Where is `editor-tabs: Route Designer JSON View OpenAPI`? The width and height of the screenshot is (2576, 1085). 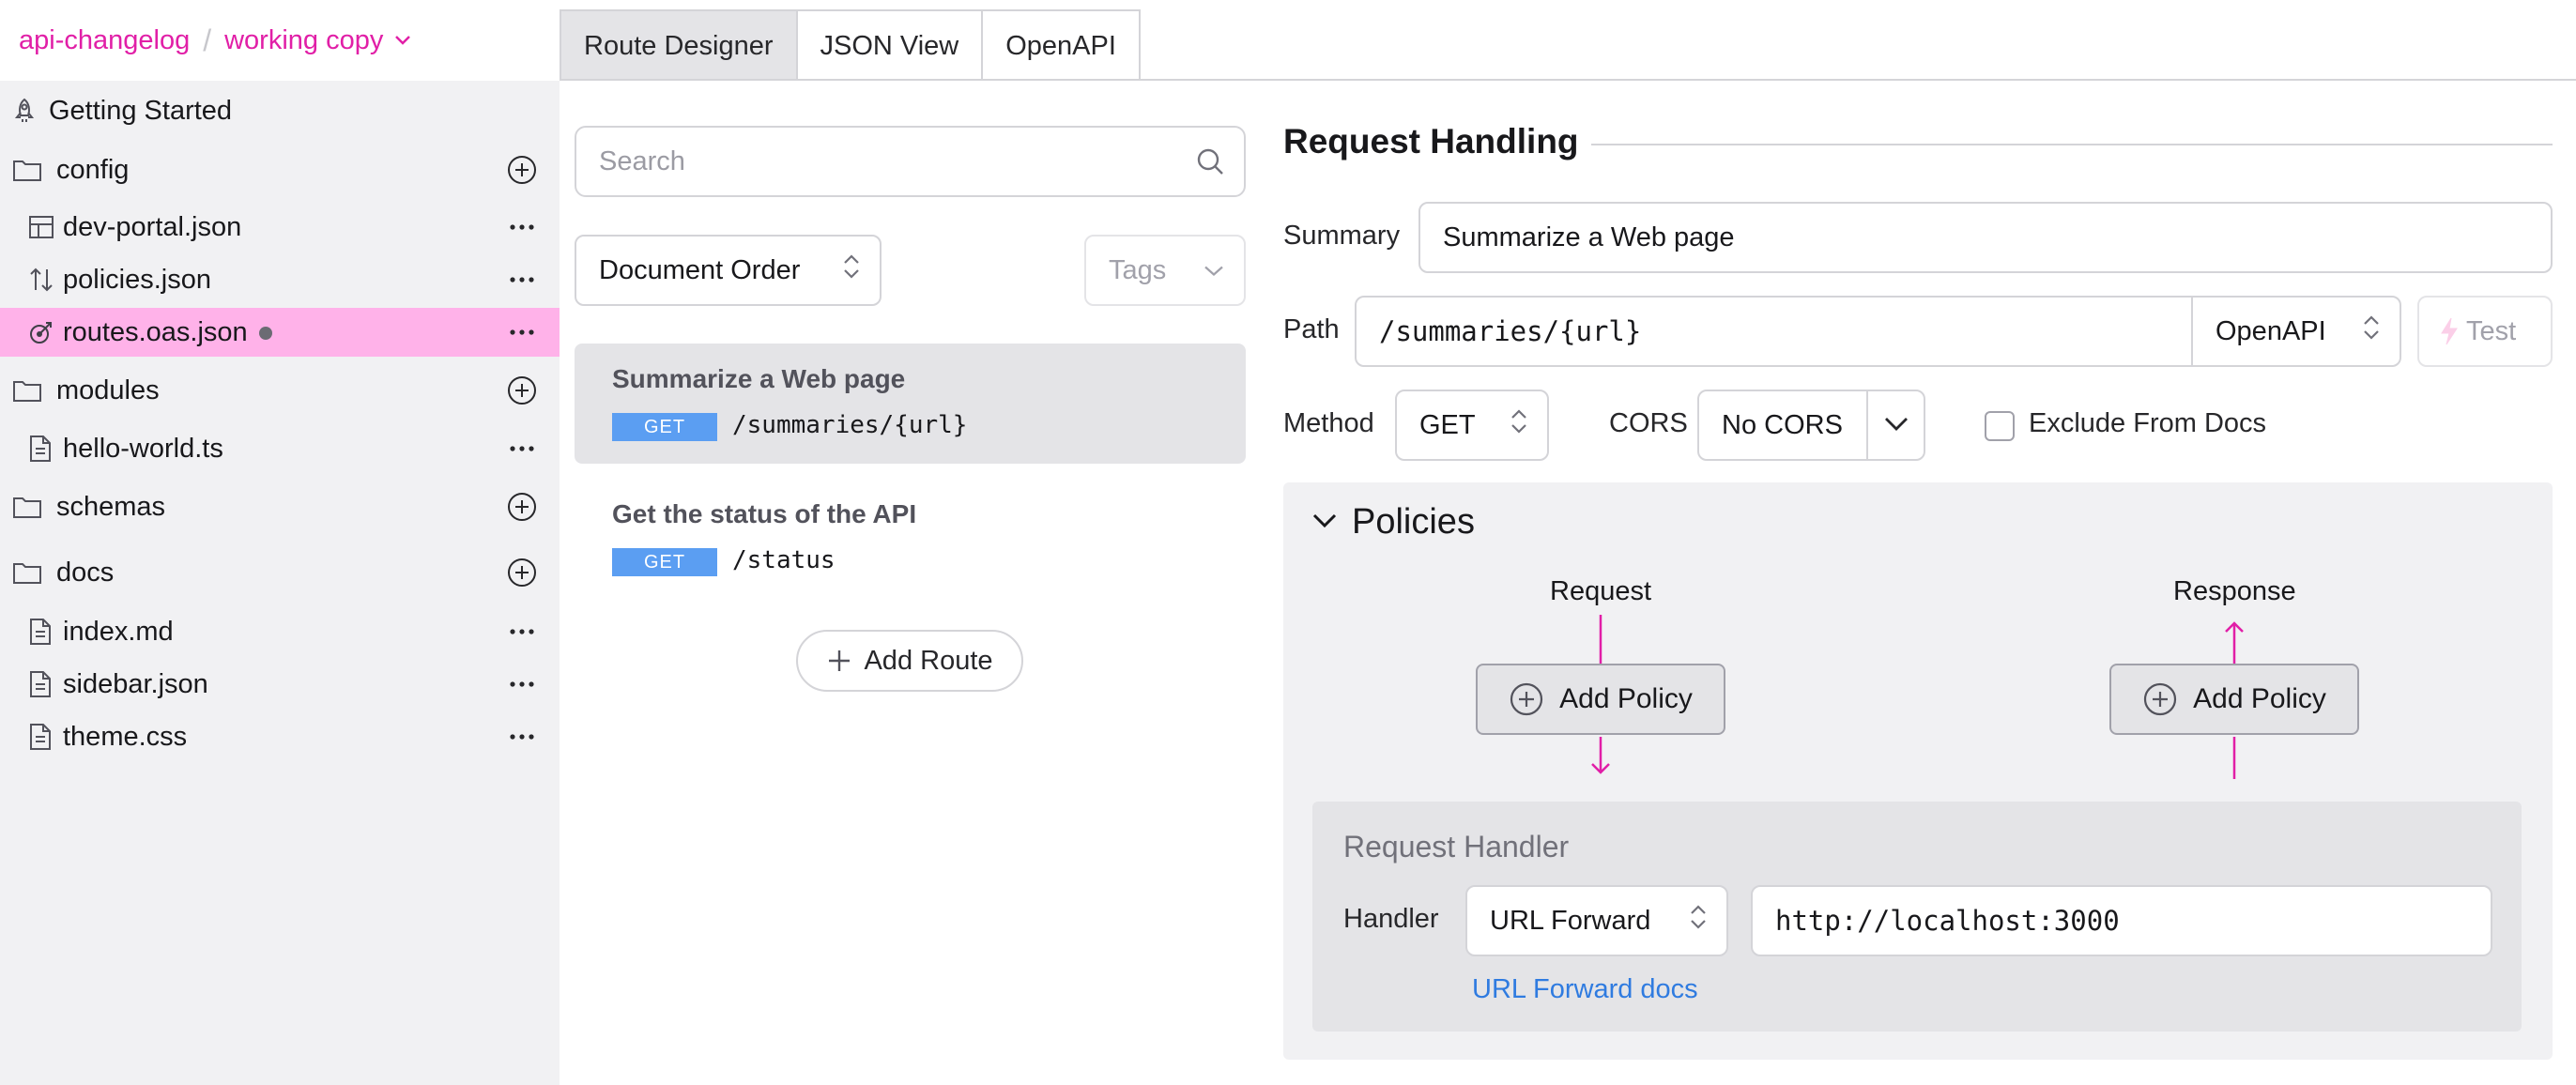 editor-tabs: Route Designer JSON View OpenAPI is located at coordinates (851, 45).